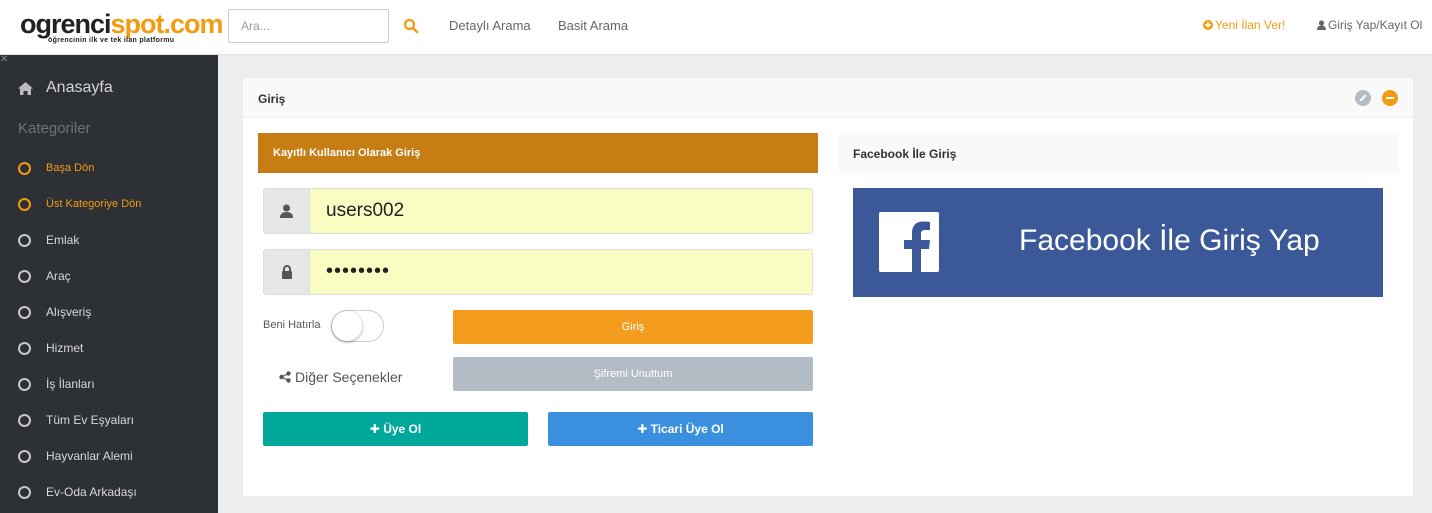 This screenshot has height=513, width=1432. I want to click on sidebar-item-is-ilanlari: İş İlanları, so click(56, 384).